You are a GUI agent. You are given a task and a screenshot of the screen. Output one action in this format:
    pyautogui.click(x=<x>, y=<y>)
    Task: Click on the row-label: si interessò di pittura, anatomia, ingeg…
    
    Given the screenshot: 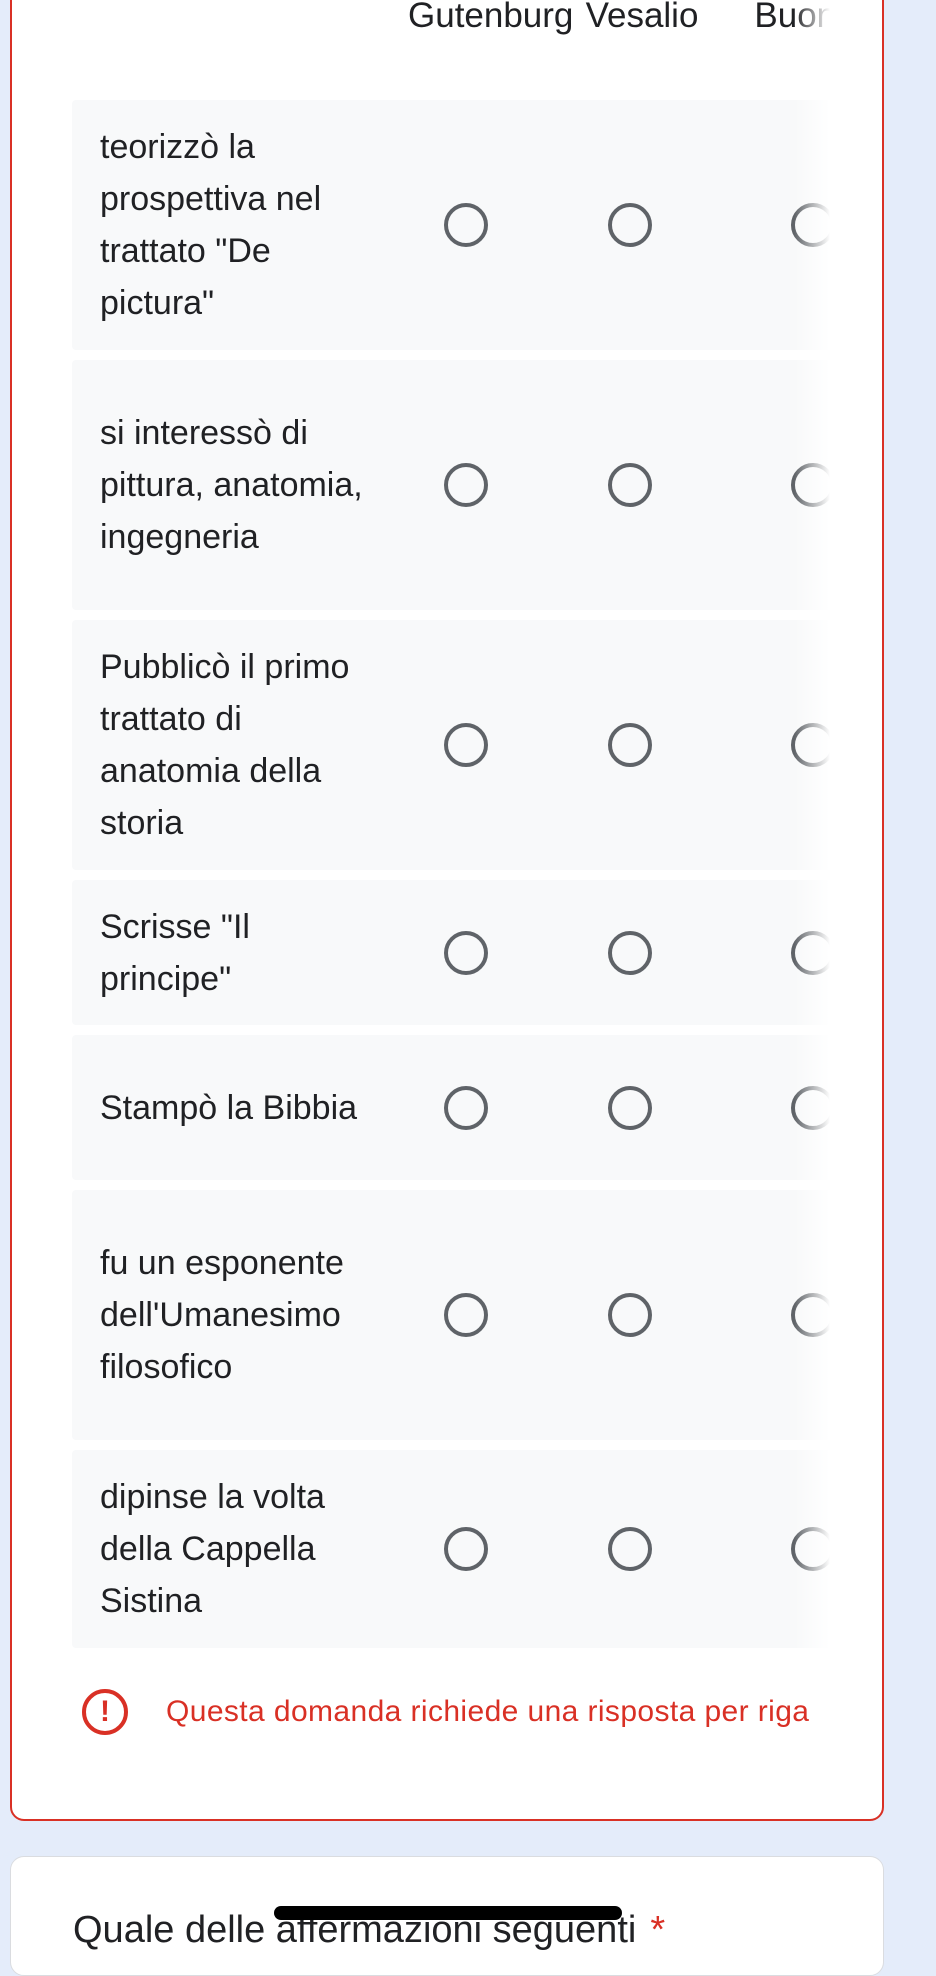 What is the action you would take?
    pyautogui.click(x=231, y=485)
    